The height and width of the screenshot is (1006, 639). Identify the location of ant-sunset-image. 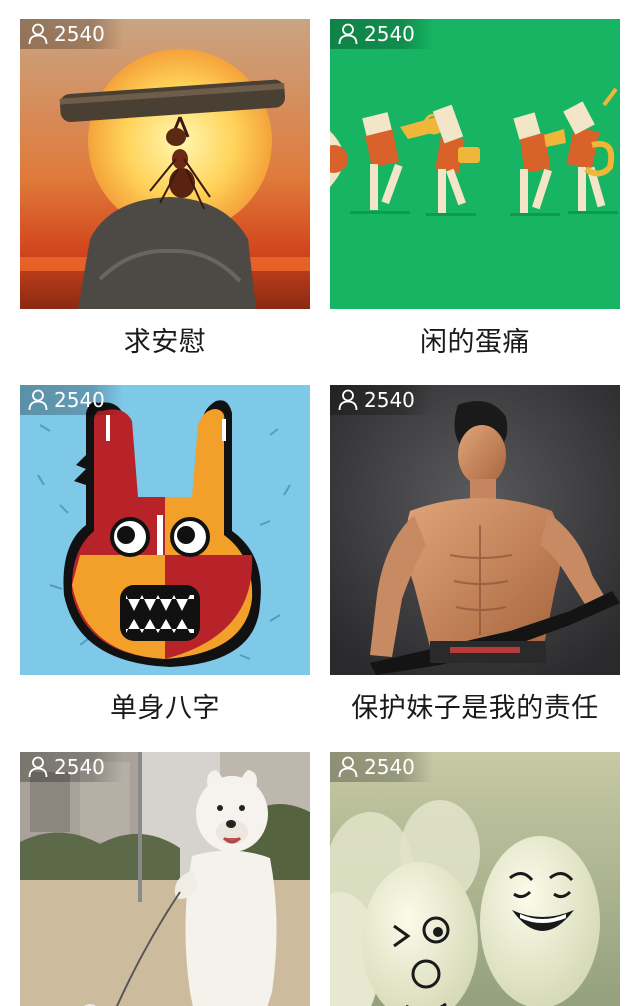
(165, 164).